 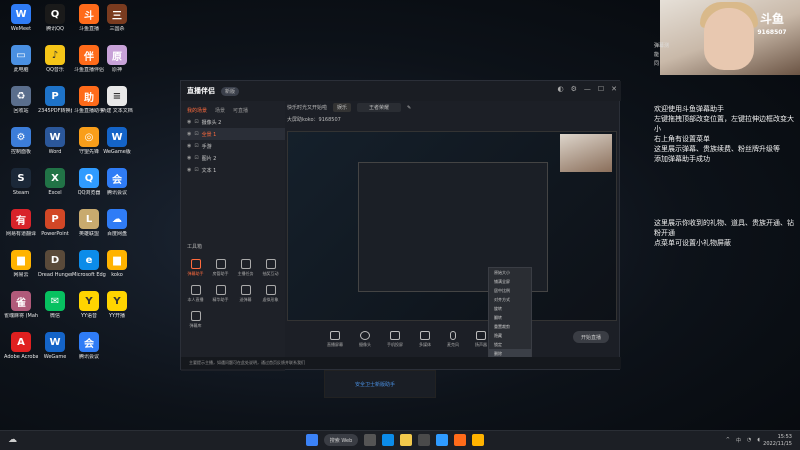 I want to click on file-explorer-icon, so click(x=406, y=440).